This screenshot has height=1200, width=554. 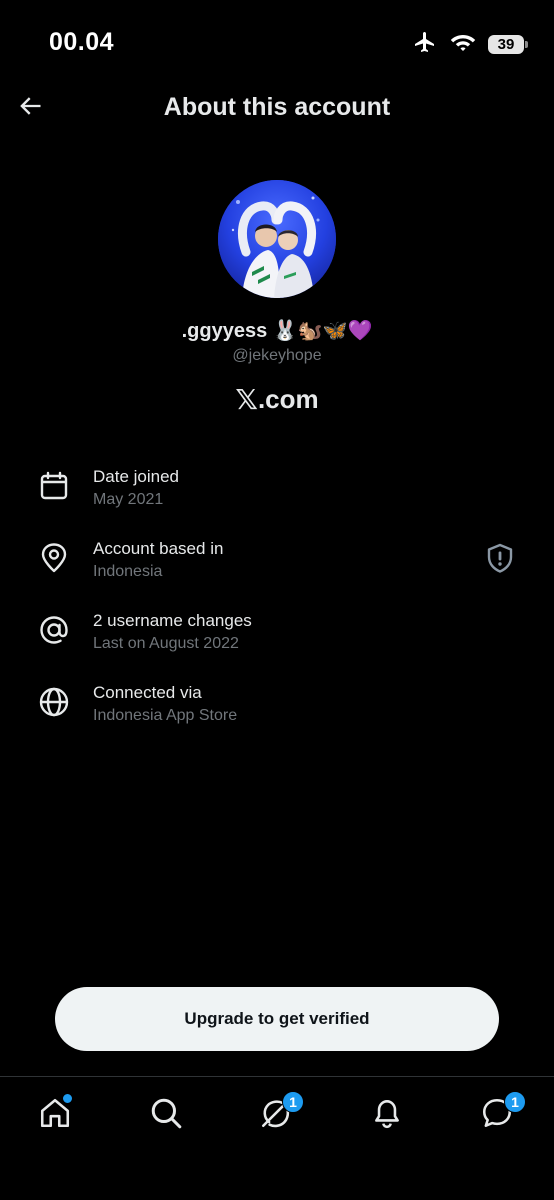 What do you see at coordinates (128, 499) in the screenshot?
I see `info-subtitle: May 2021` at bounding box center [128, 499].